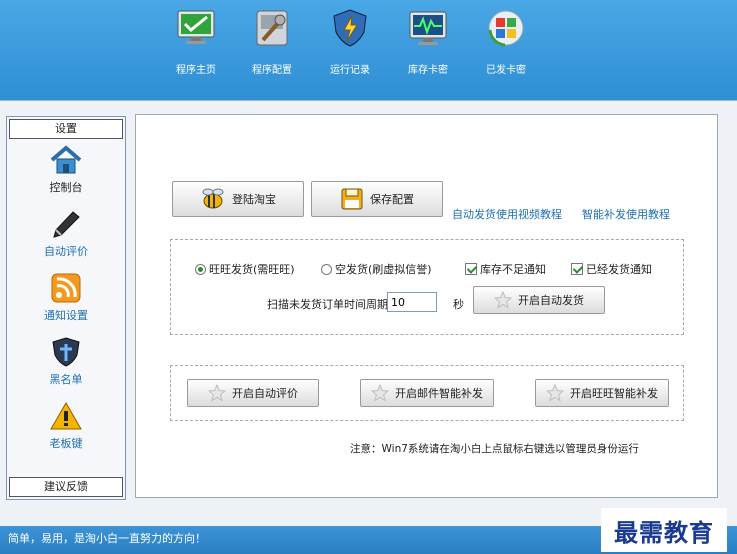 The width and height of the screenshot is (737, 554). I want to click on radio-wangwang, so click(200, 269).